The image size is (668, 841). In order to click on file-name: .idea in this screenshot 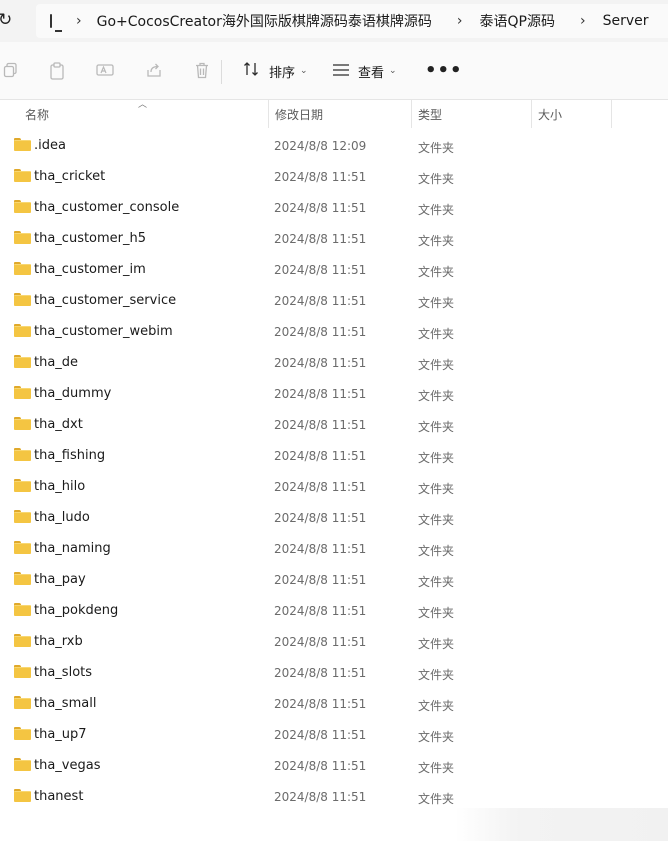, I will do `click(50, 145)`.